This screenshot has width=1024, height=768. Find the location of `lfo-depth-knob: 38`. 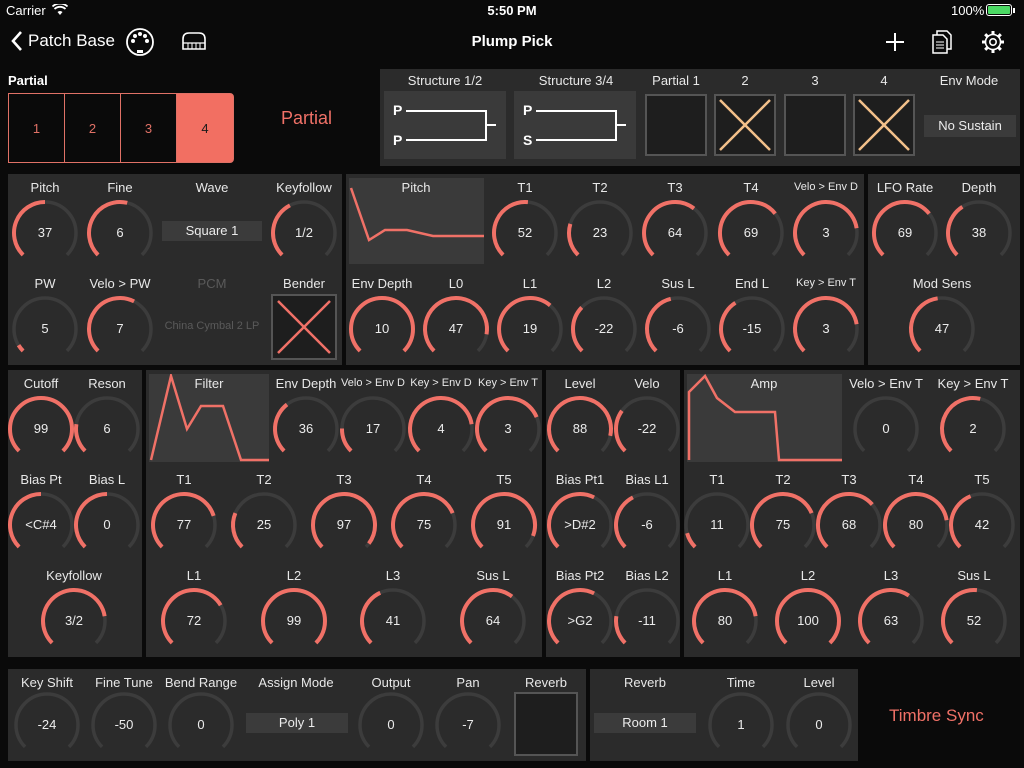

lfo-depth-knob: 38 is located at coordinates (979, 233).